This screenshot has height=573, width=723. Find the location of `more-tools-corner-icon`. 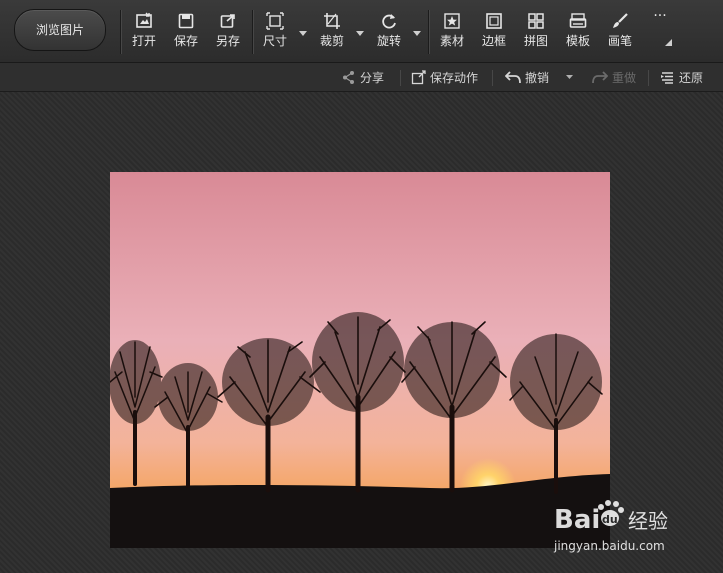

more-tools-corner-icon is located at coordinates (668, 42).